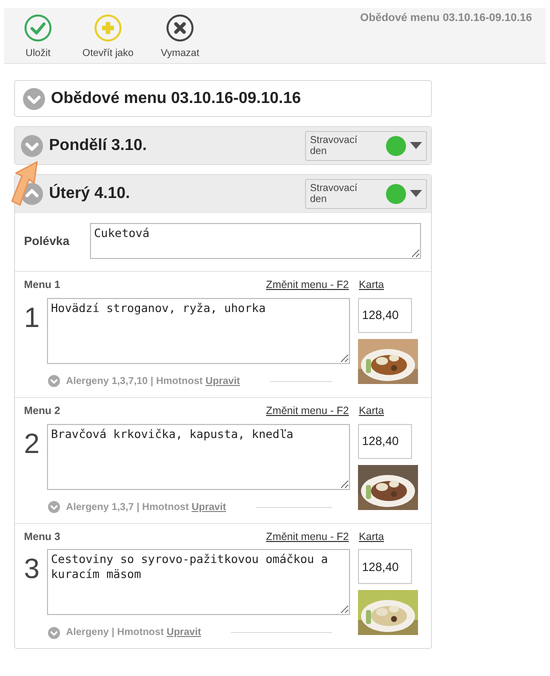 The width and height of the screenshot is (550, 676). Describe the element at coordinates (47, 241) in the screenshot. I see `soup-label: Polévka` at that location.